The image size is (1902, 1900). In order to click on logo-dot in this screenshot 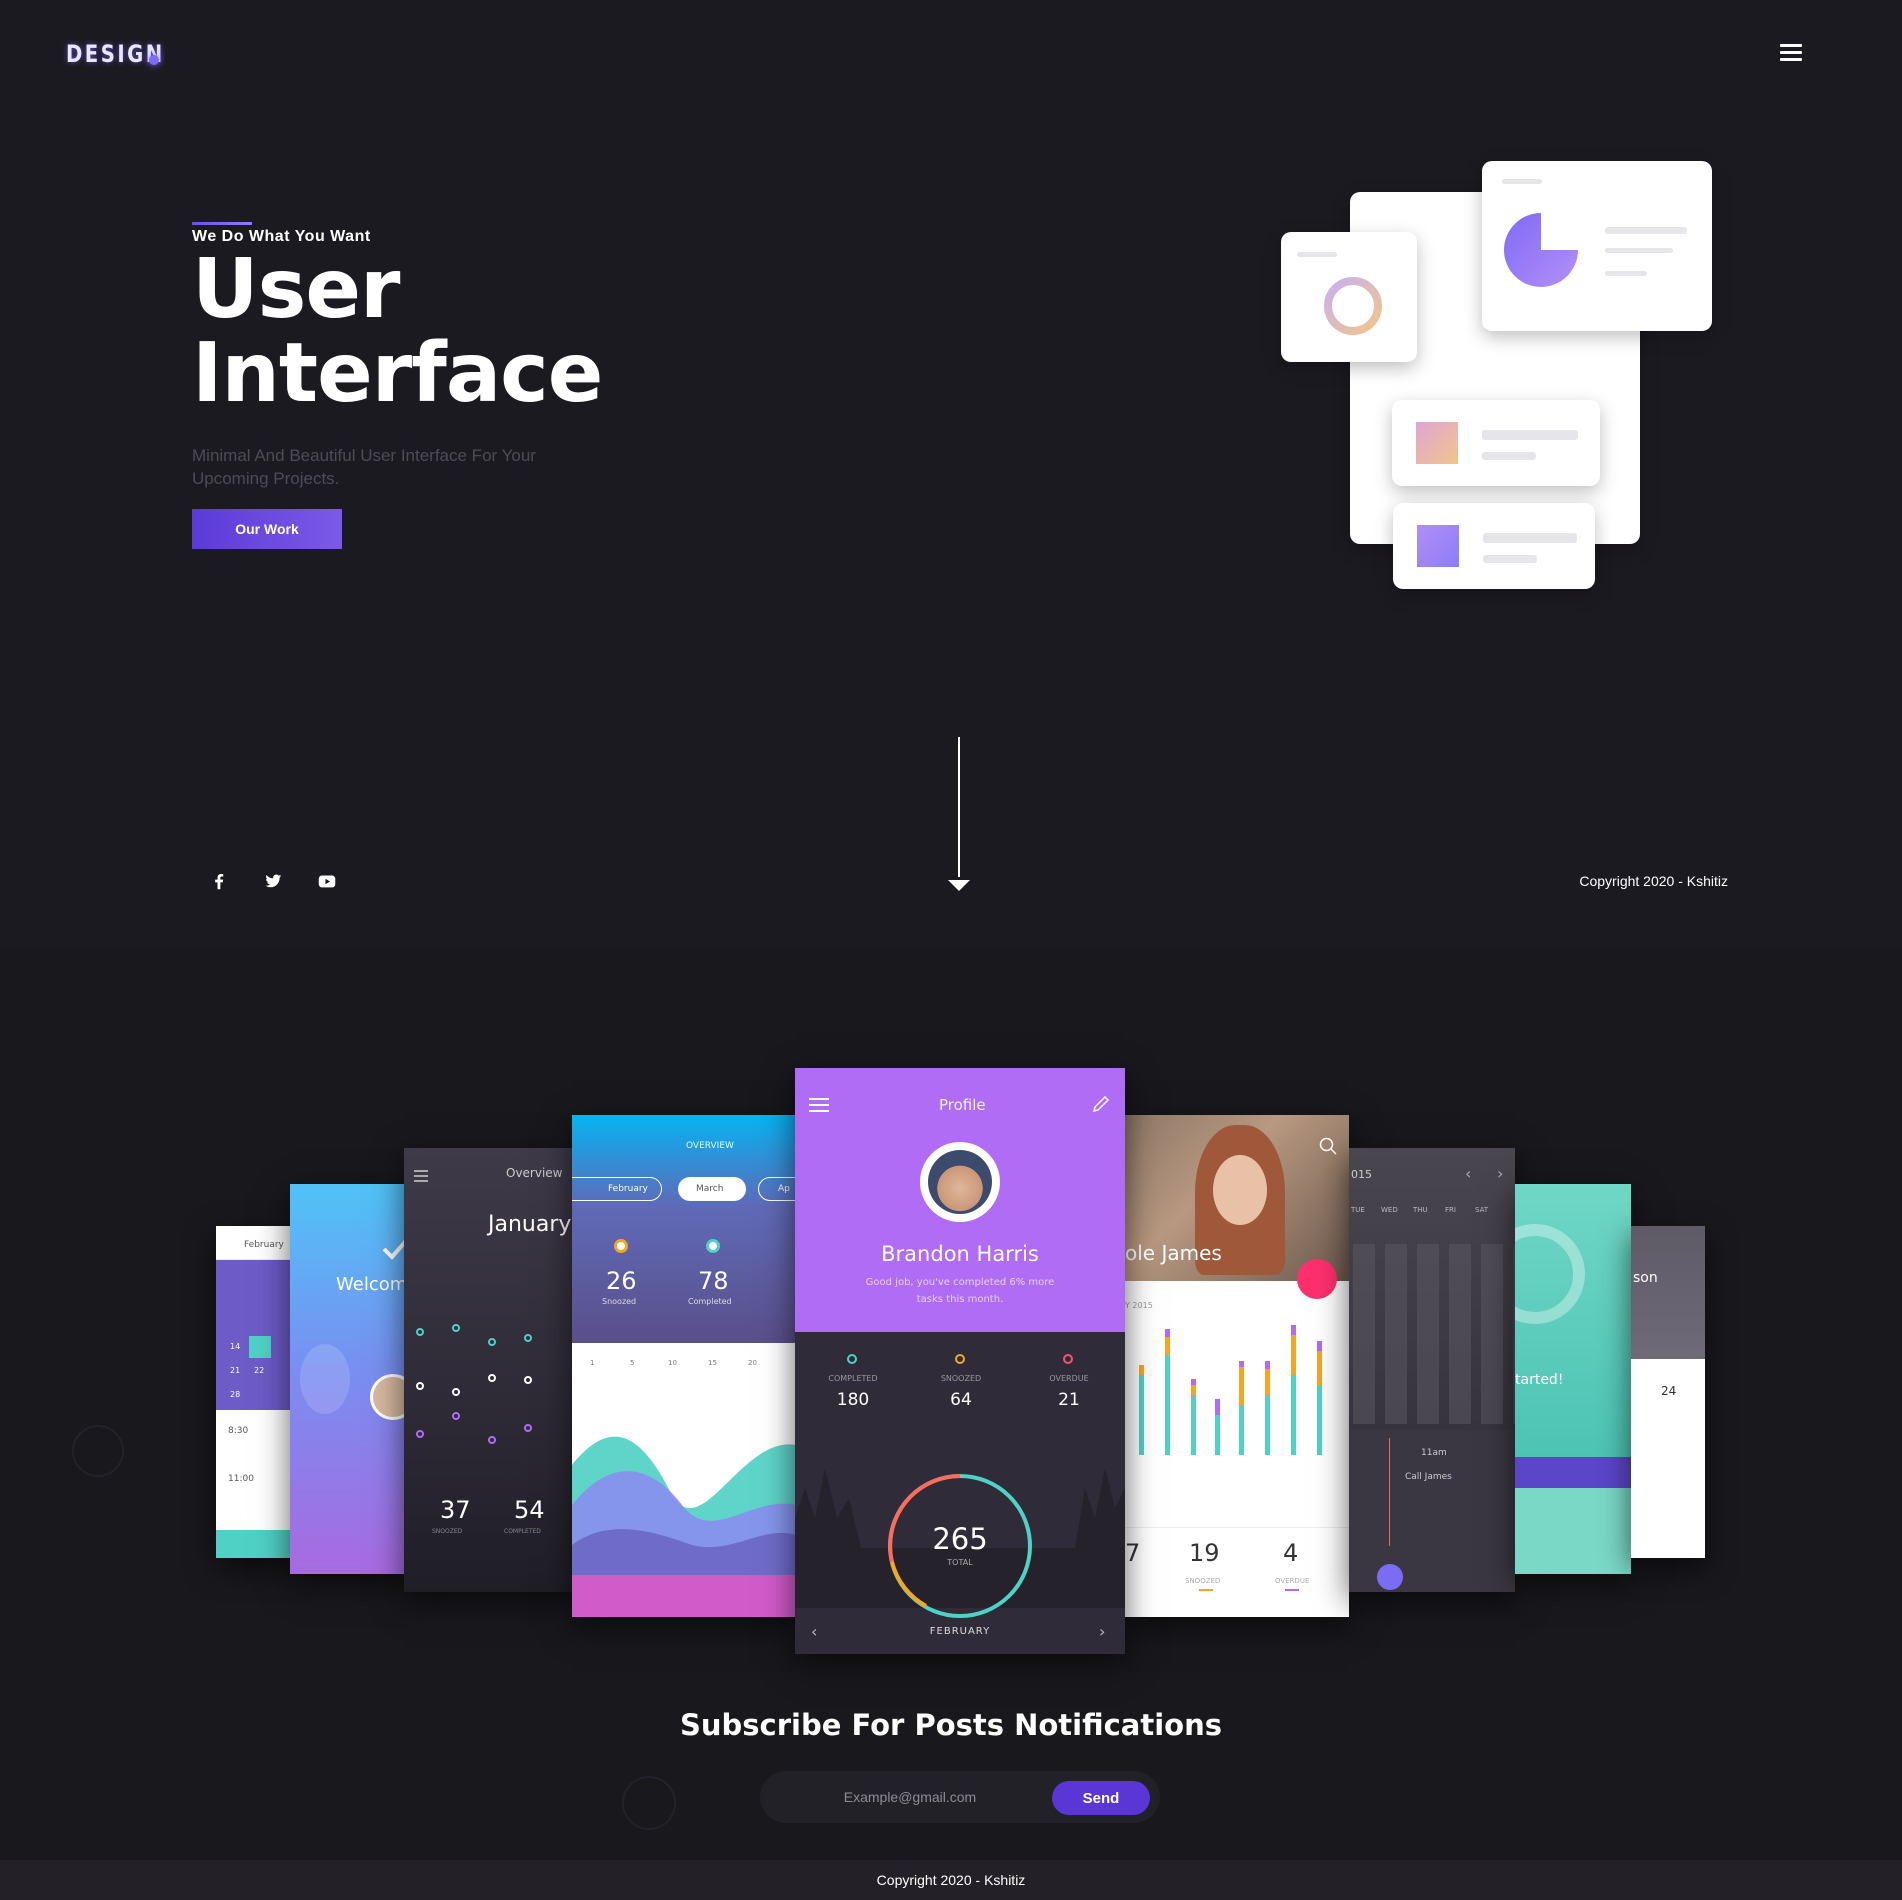, I will do `click(154, 60)`.